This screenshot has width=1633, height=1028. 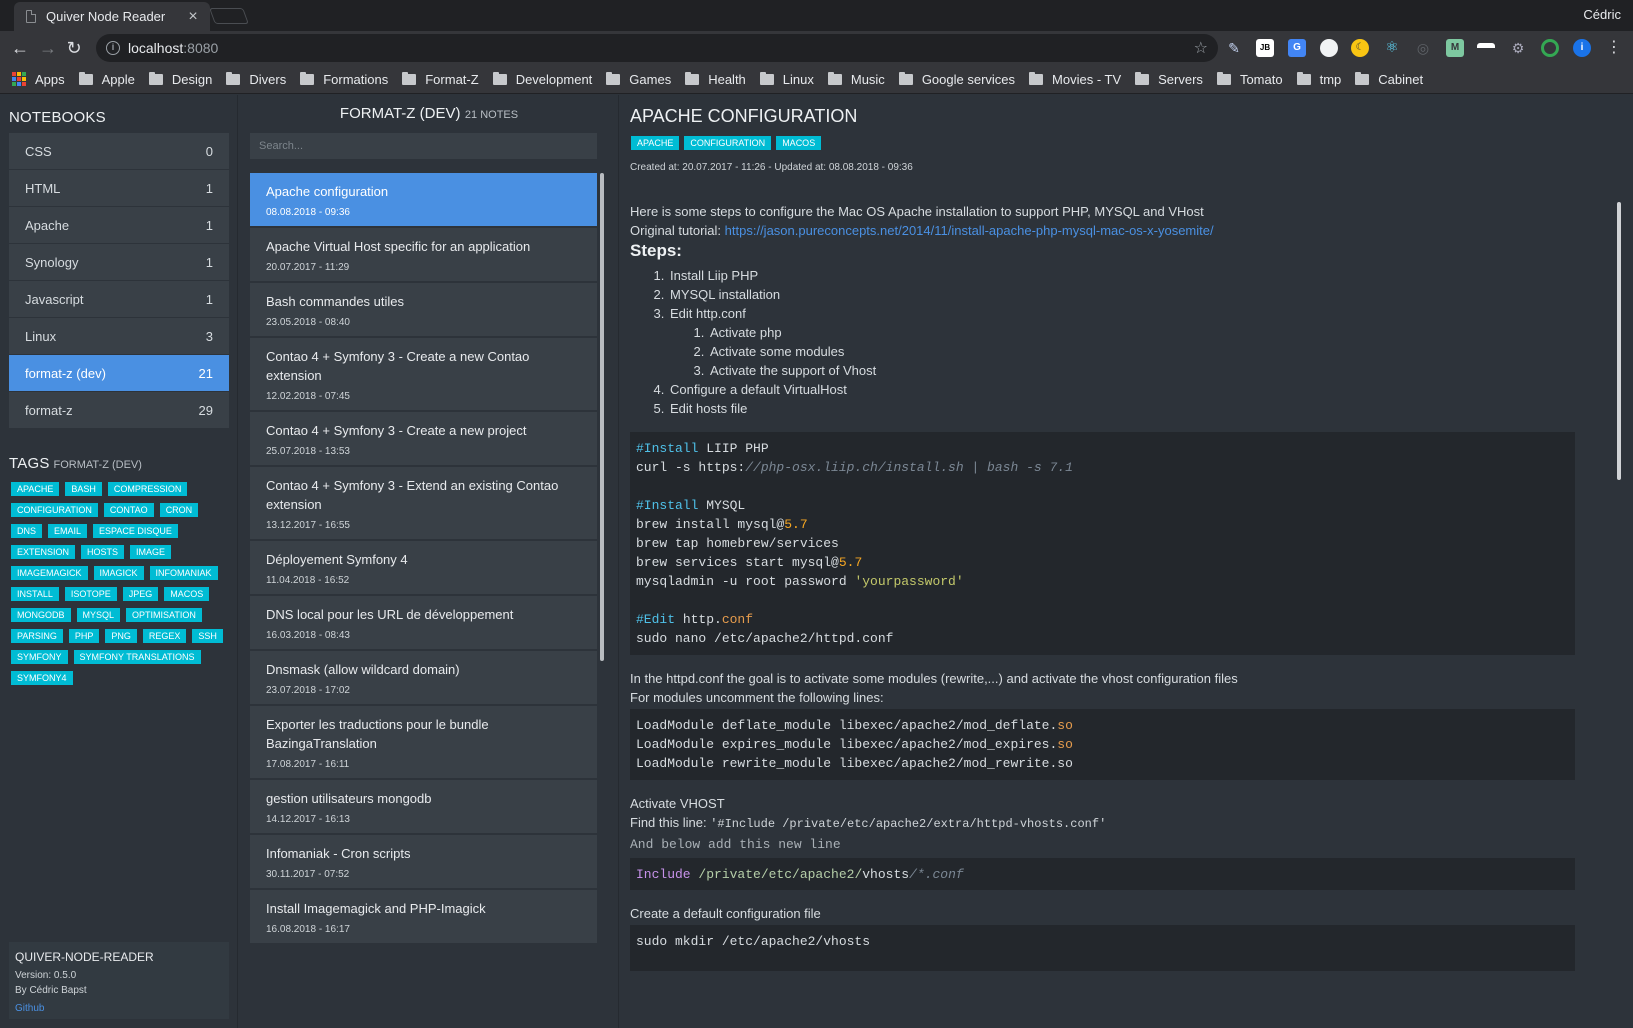 I want to click on tag-item: MYSQL, so click(x=98, y=615).